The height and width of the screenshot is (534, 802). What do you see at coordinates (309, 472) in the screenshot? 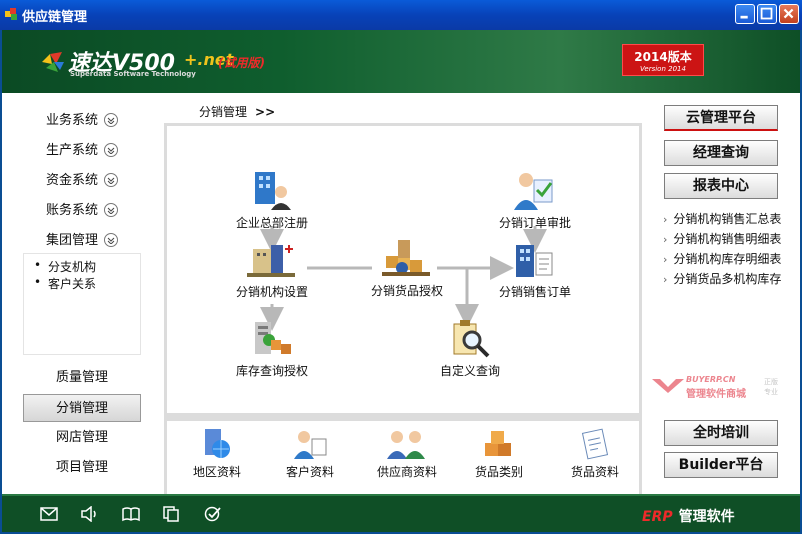
I see `link-label: 客户资料` at bounding box center [309, 472].